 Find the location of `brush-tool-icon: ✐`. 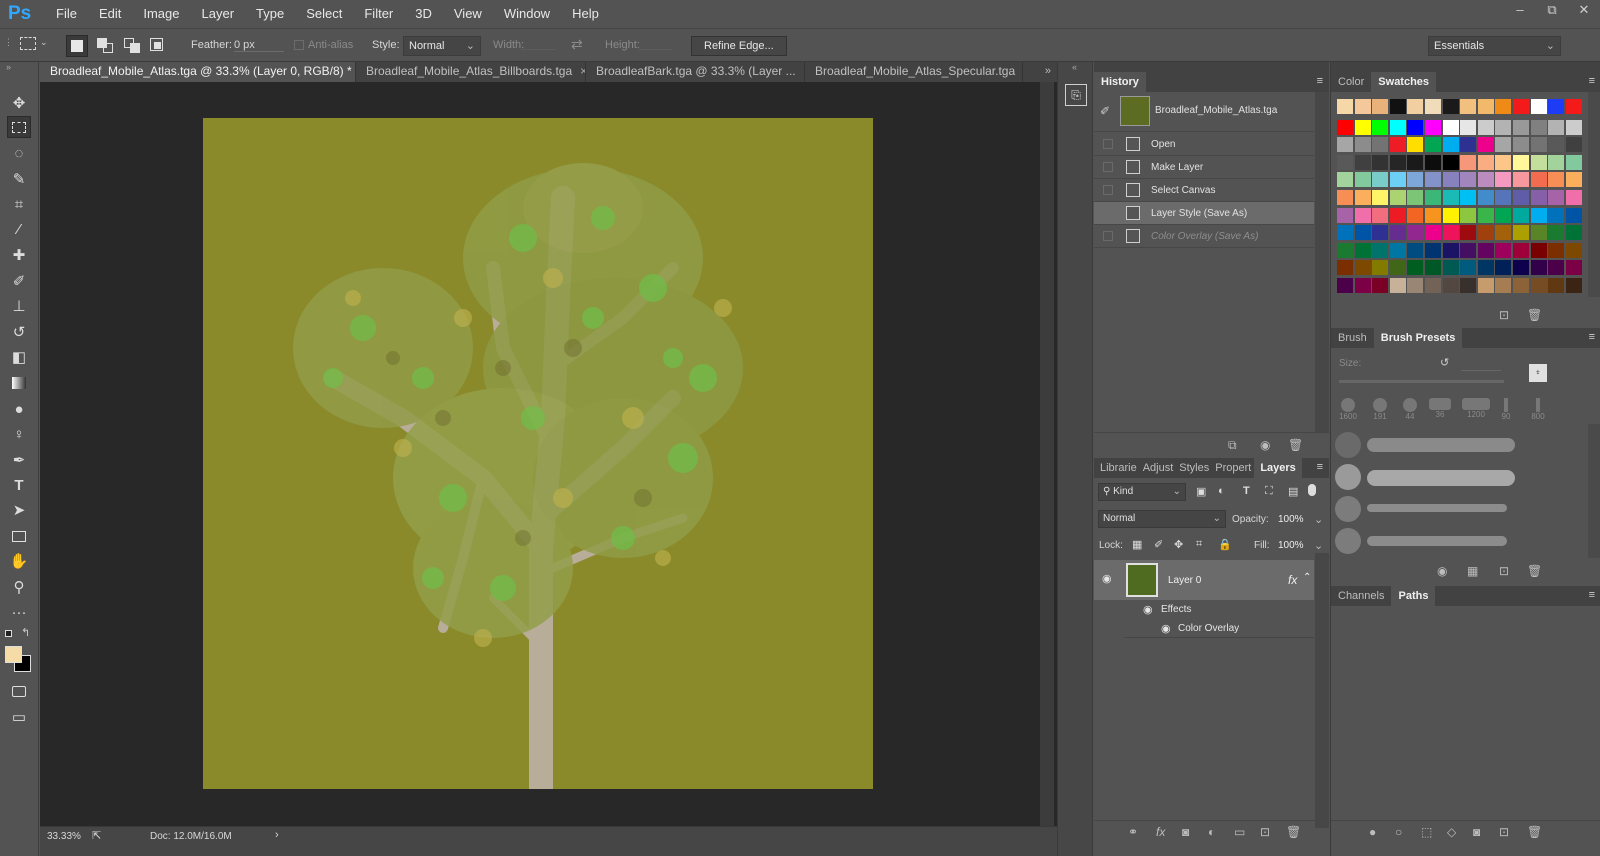

brush-tool-icon: ✐ is located at coordinates (19, 281).